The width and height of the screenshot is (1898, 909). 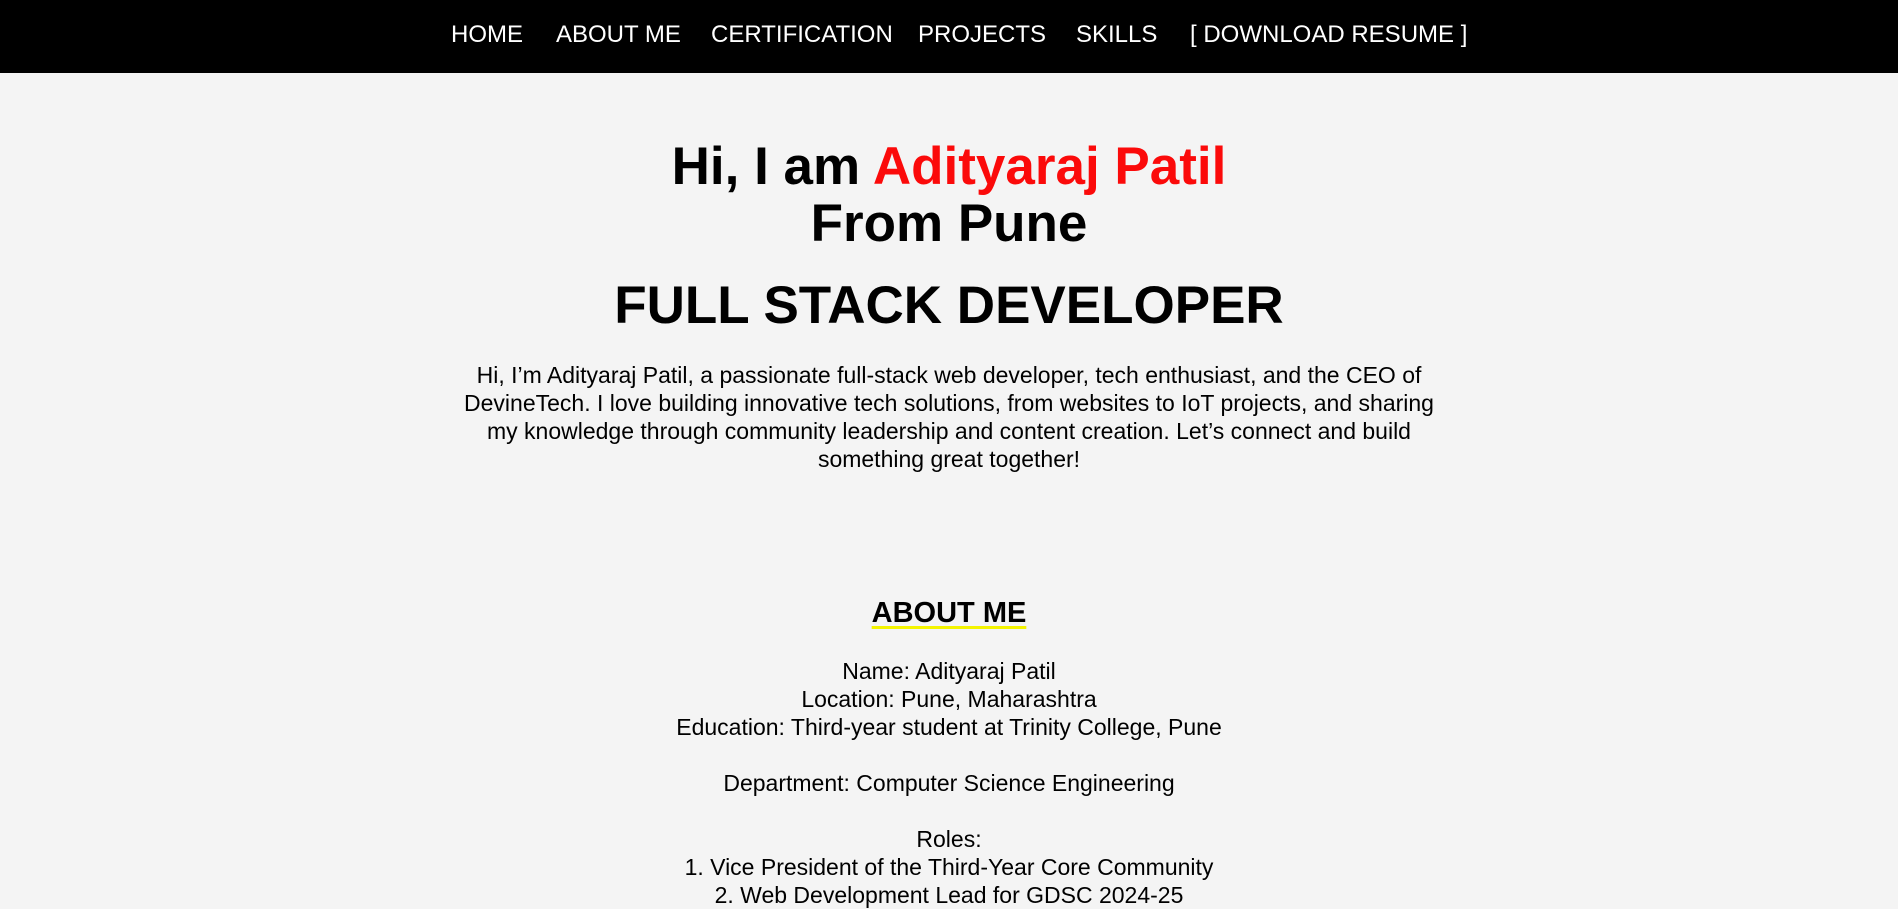 I want to click on about-heading-text: ABOUT ME, so click(x=949, y=613).